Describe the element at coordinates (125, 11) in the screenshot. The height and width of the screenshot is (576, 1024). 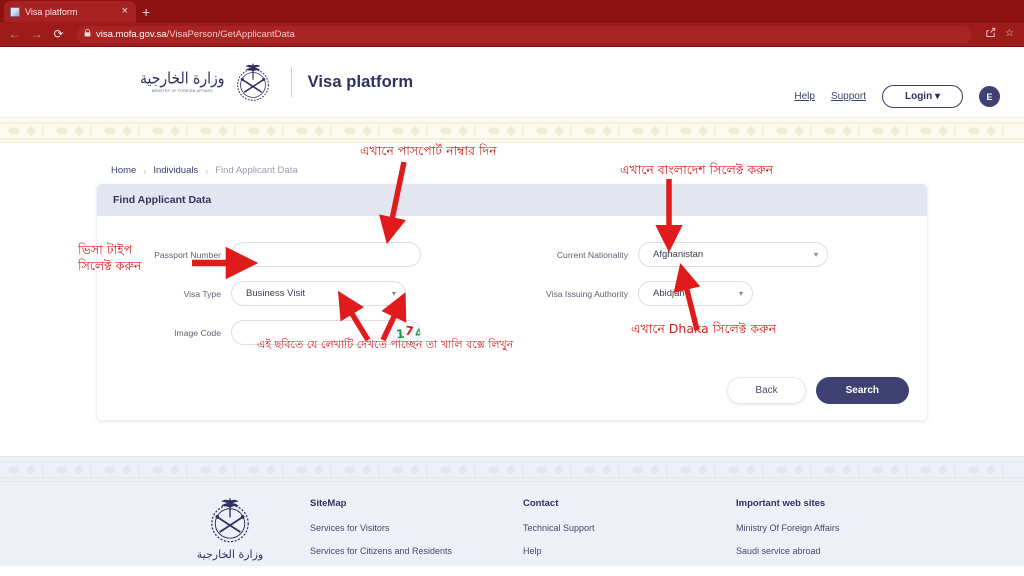
I see `close-icon: ×` at that location.